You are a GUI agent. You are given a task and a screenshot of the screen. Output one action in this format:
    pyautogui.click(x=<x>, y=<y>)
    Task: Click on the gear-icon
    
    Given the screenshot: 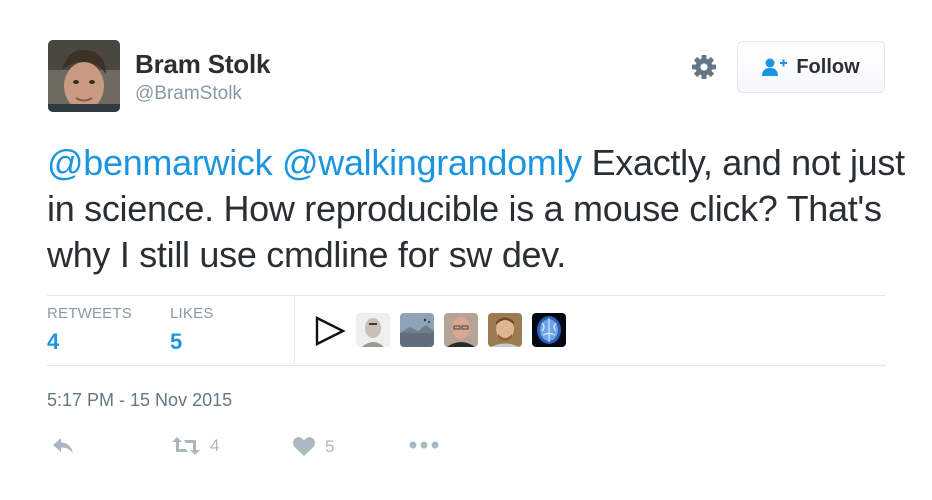 What is the action you would take?
    pyautogui.click(x=704, y=67)
    